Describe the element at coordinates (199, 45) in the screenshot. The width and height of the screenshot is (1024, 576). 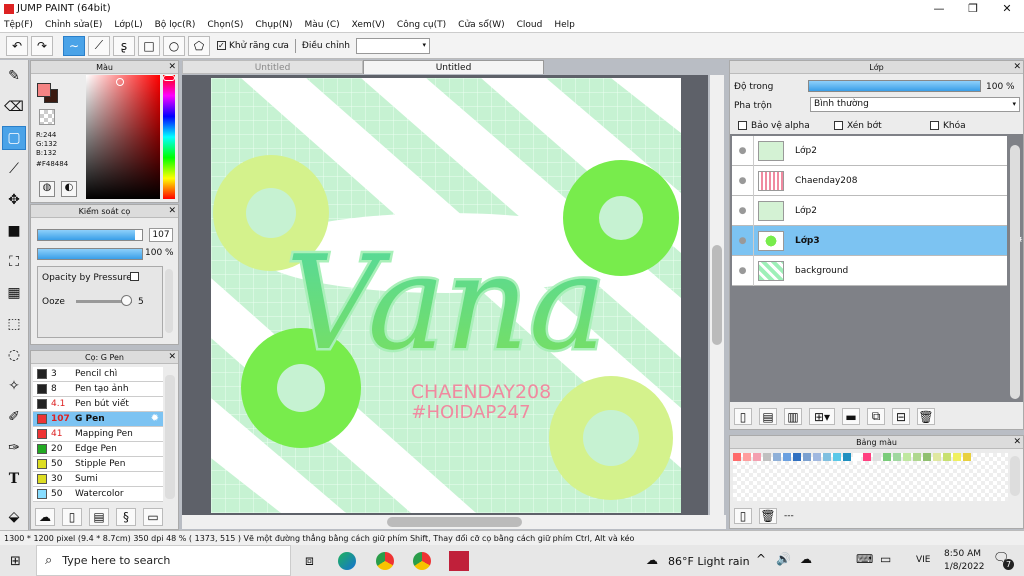
I see `polygon-icon: ⬠` at that location.